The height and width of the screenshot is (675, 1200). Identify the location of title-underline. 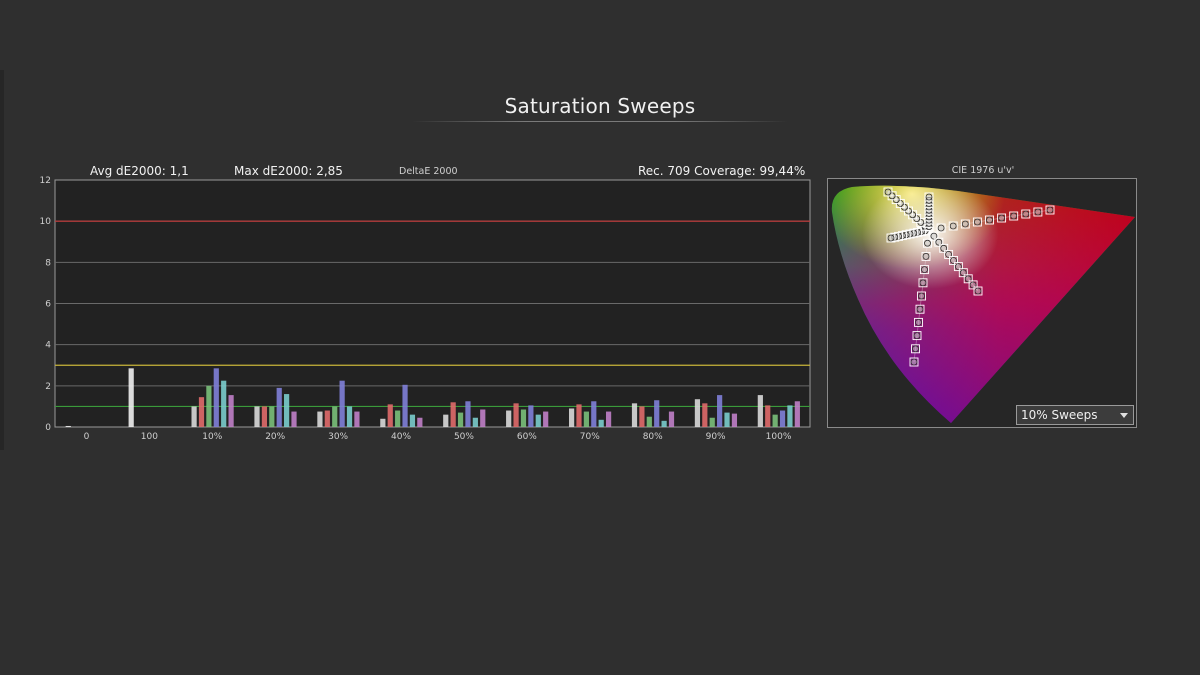
(600, 121).